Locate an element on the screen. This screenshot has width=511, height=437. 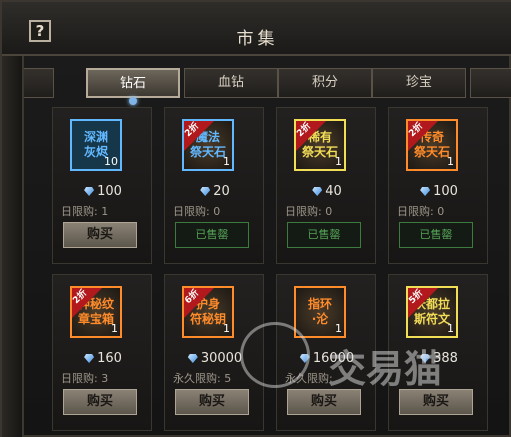
price-value: 160 is located at coordinates (109, 358).